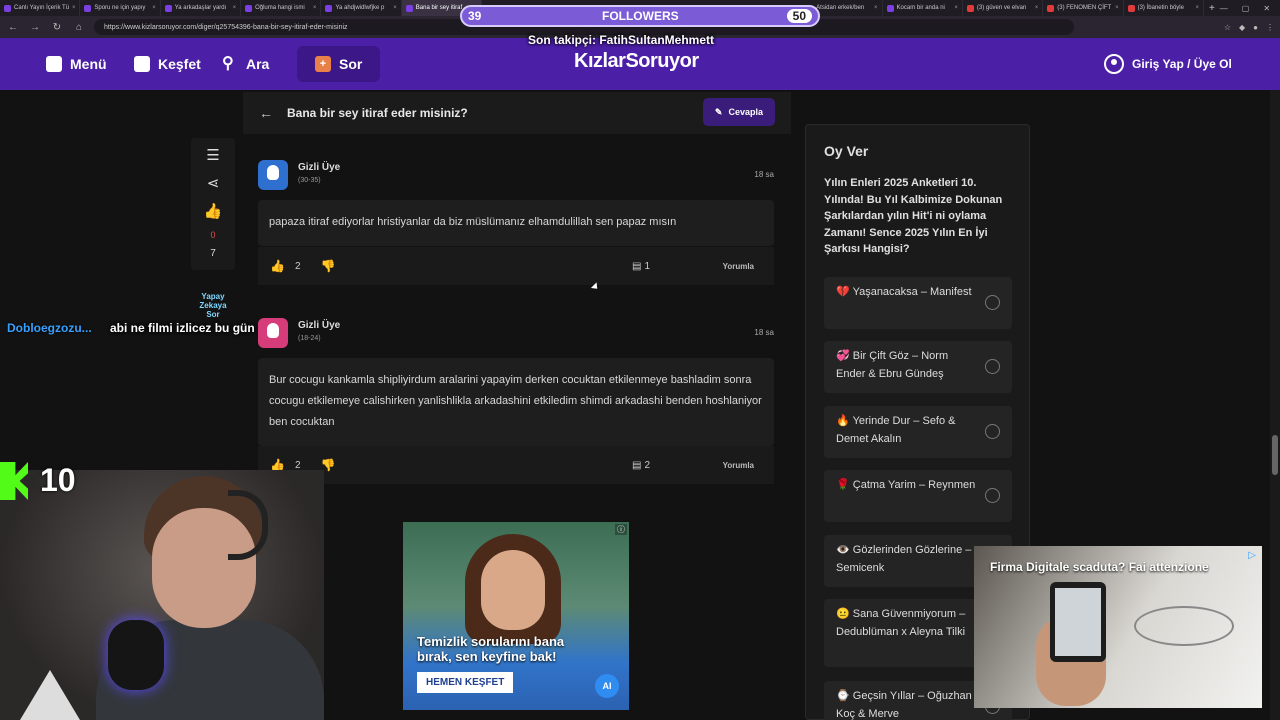 Image resolution: width=1280 pixels, height=720 pixels. I want to click on comment-icon: ▤, so click(637, 266).